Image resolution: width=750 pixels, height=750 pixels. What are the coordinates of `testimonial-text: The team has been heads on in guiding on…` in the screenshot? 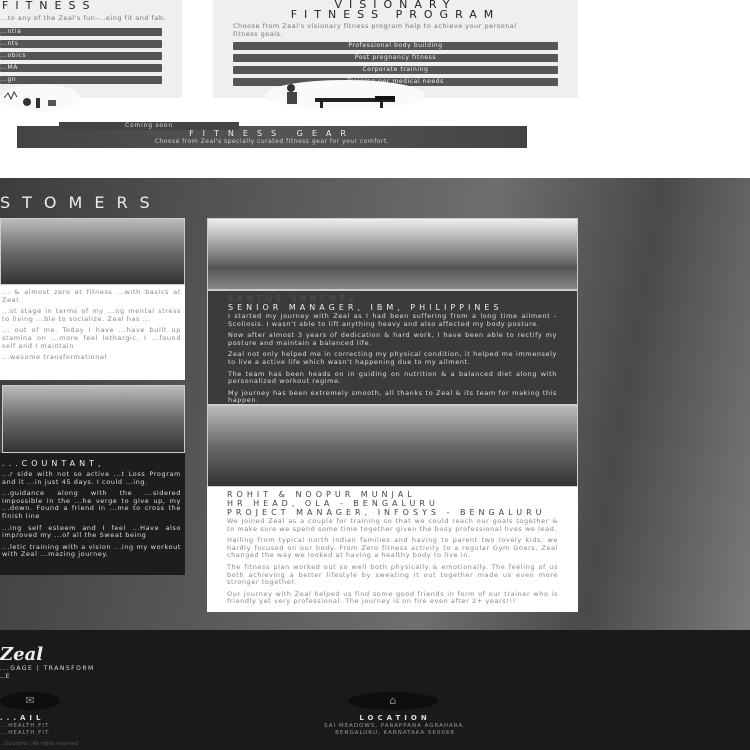 It's located at (392, 377).